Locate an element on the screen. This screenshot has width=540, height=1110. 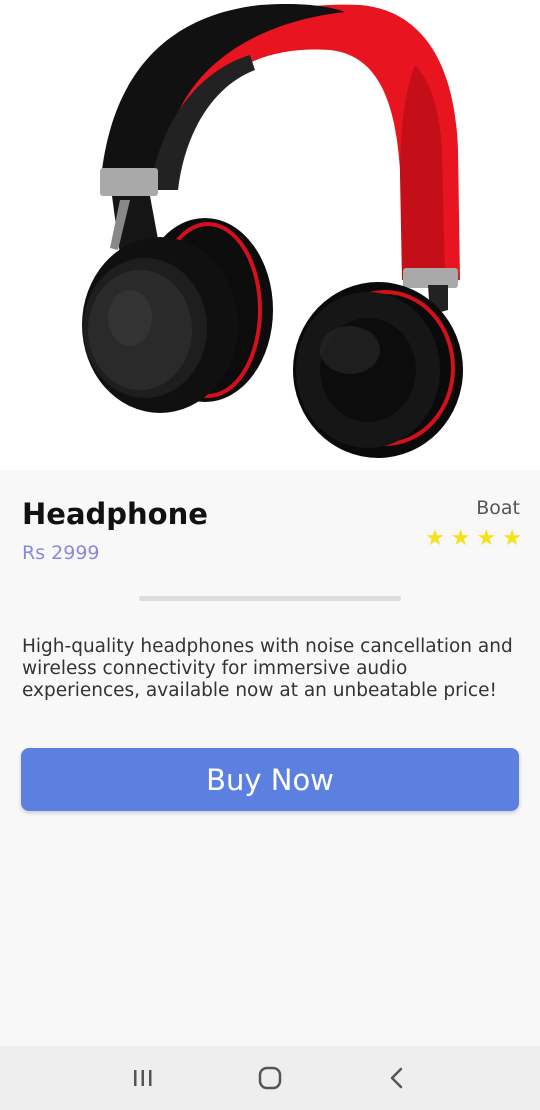
image-icon: ▣ is located at coordinates (89, 18).